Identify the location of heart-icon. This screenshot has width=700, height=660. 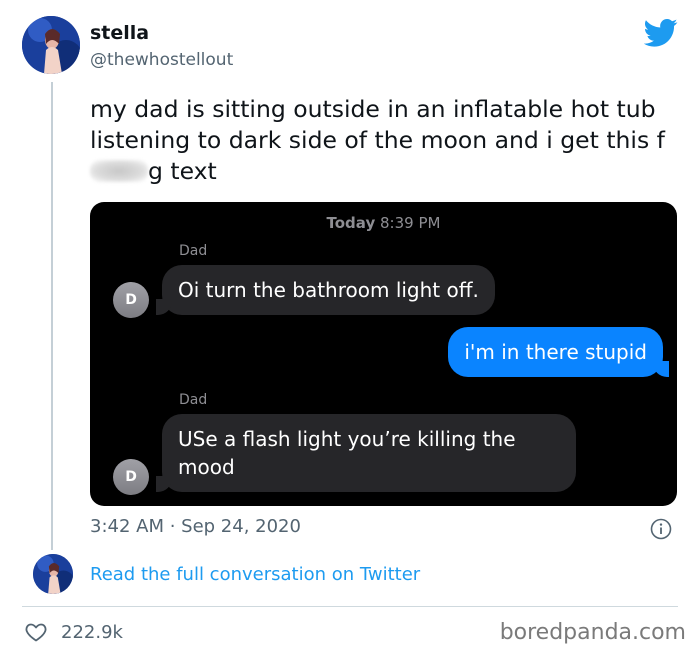
(36, 632).